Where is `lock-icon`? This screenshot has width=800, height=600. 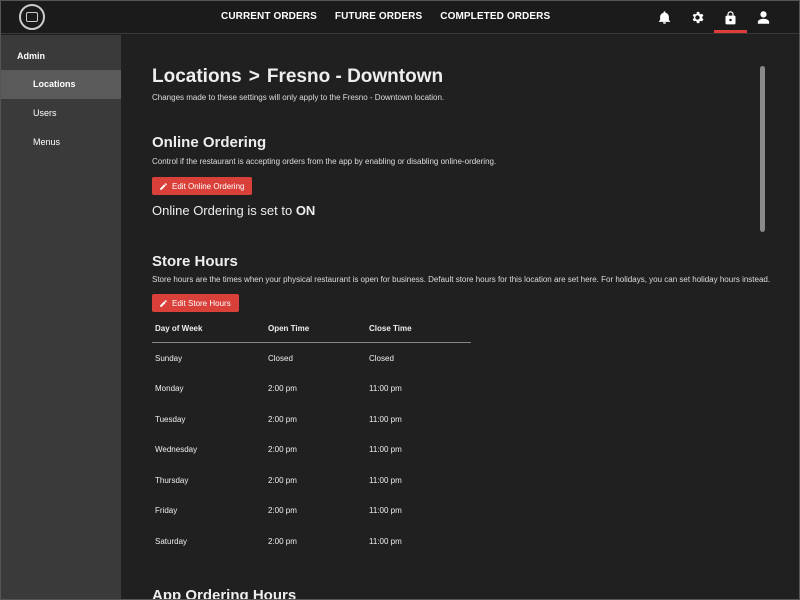 lock-icon is located at coordinates (730, 17).